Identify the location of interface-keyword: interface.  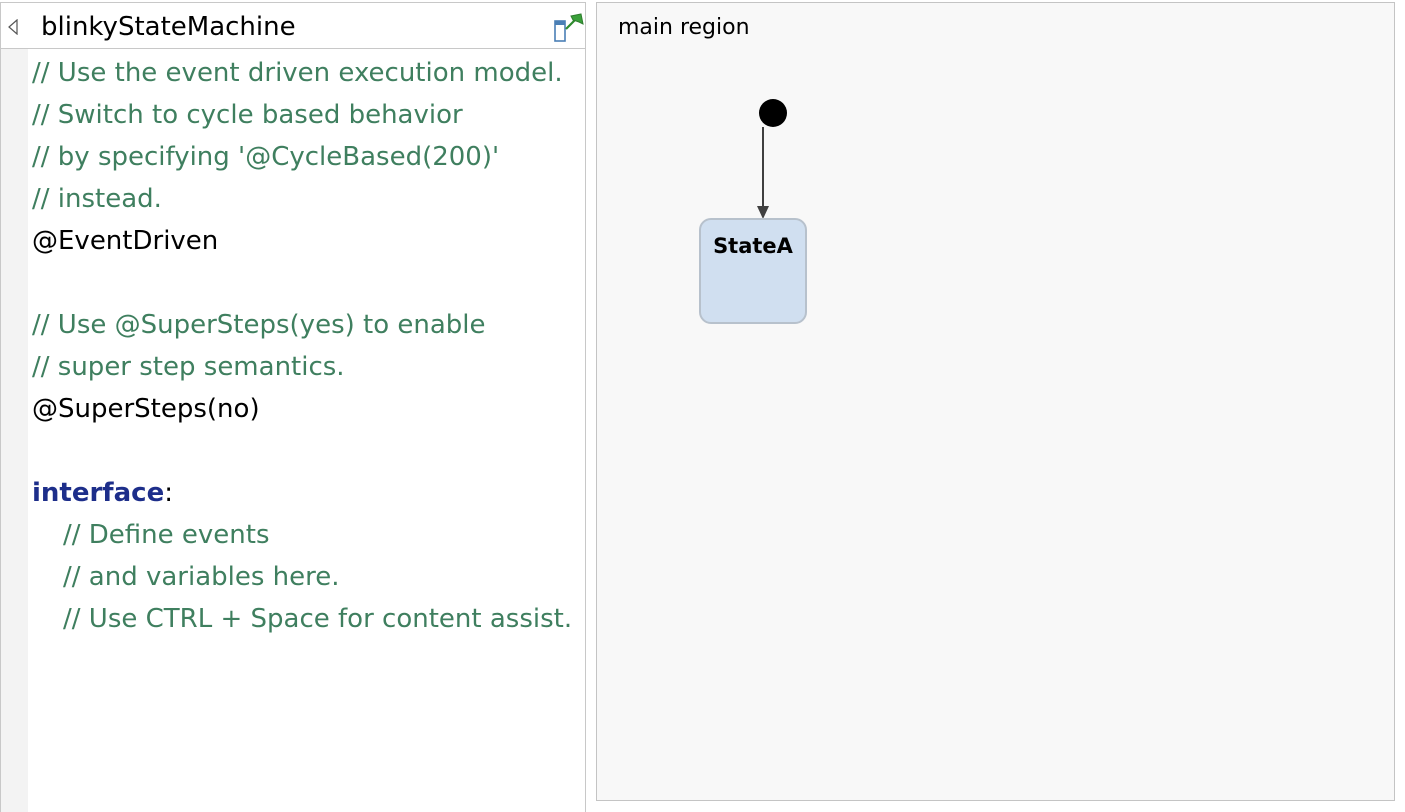
(98, 493).